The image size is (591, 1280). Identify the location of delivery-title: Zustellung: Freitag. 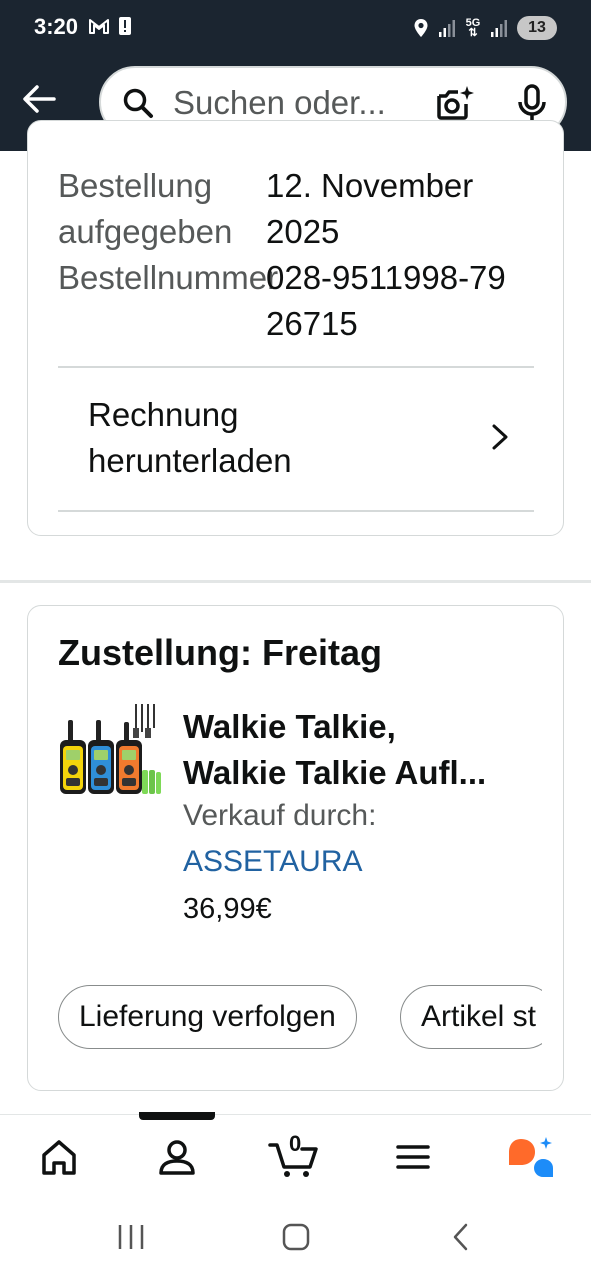
(220, 652).